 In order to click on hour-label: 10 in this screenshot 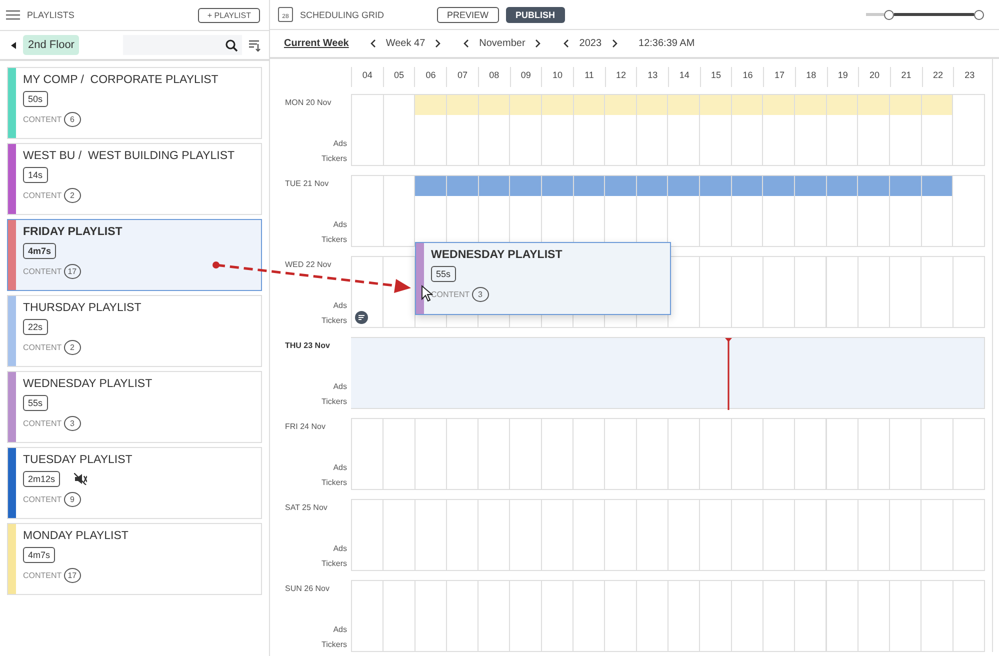, I will do `click(557, 77)`.